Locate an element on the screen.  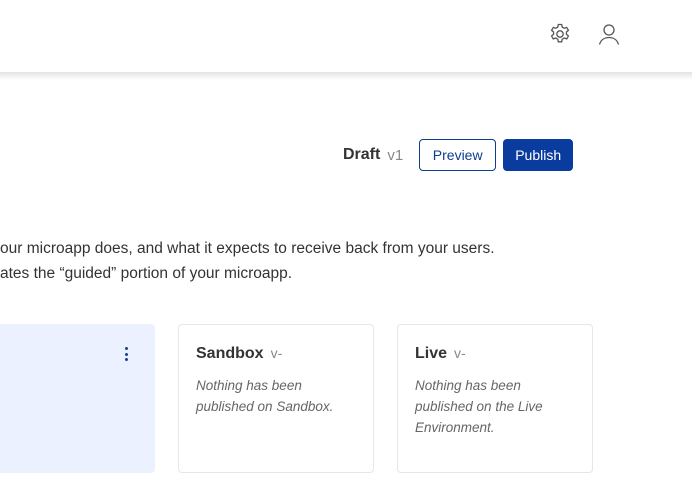
live-name: Live is located at coordinates (431, 353).